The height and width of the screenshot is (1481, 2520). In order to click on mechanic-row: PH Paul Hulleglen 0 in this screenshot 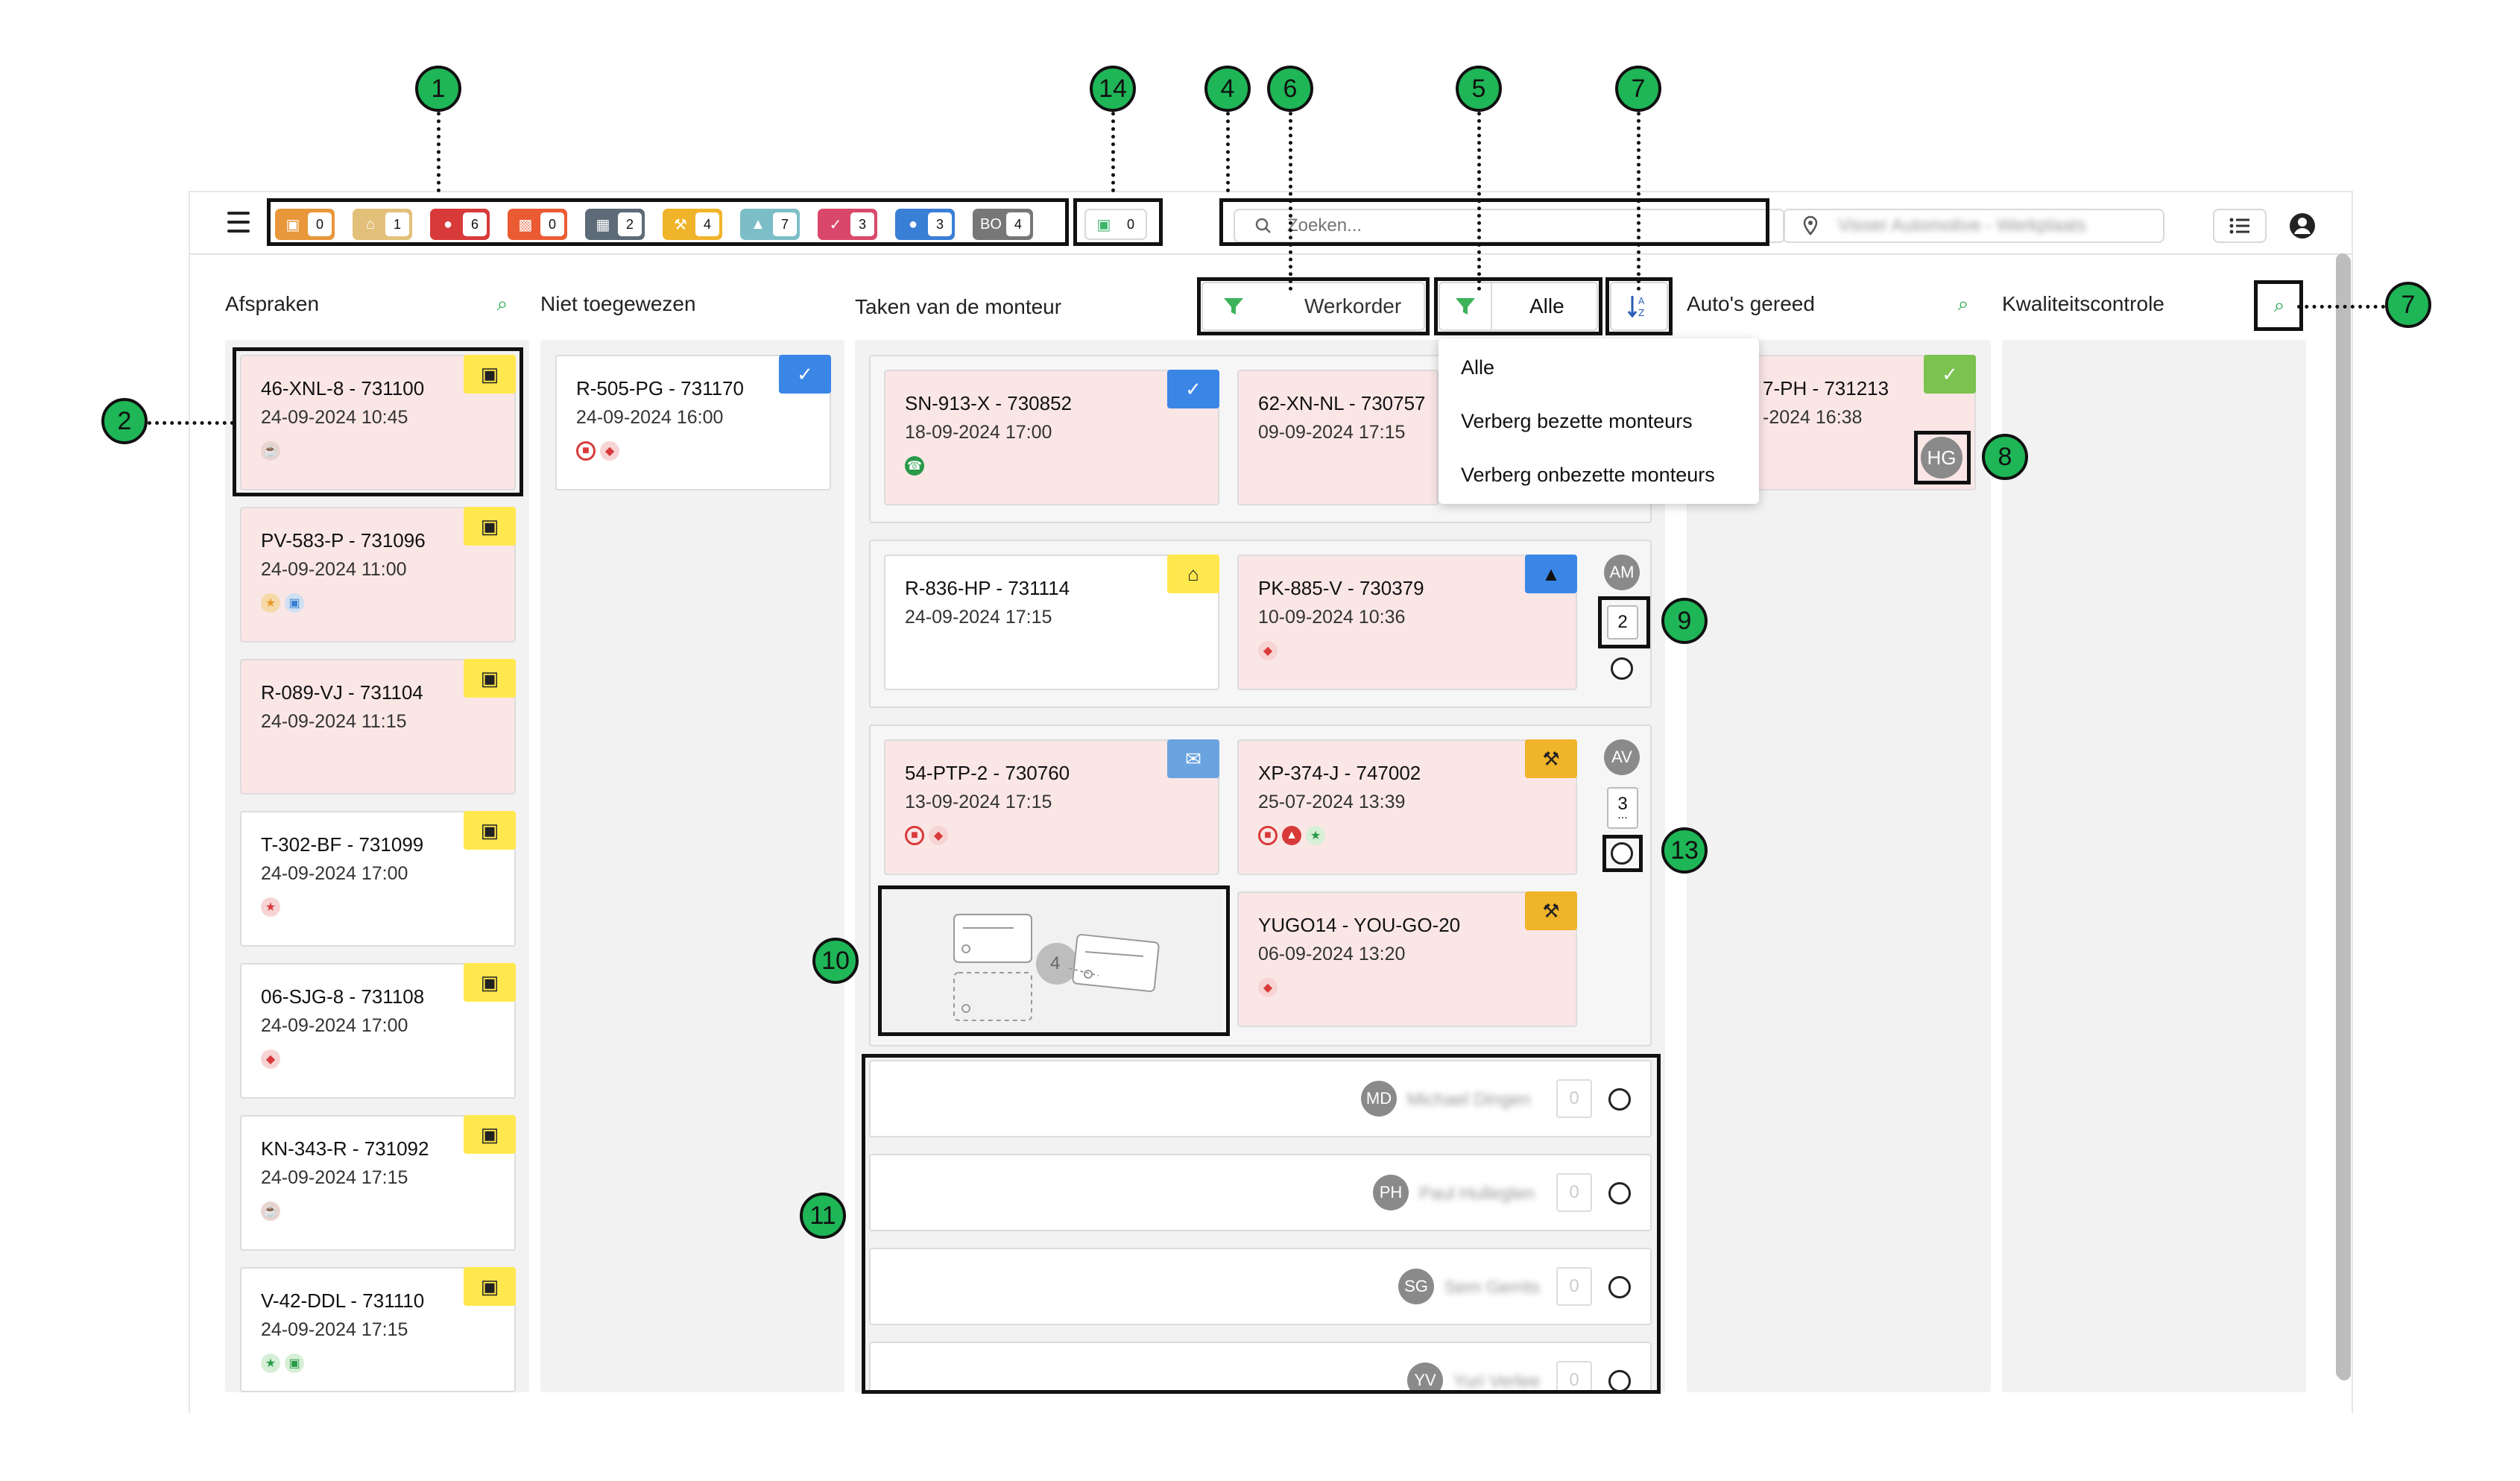, I will do `click(1260, 1192)`.